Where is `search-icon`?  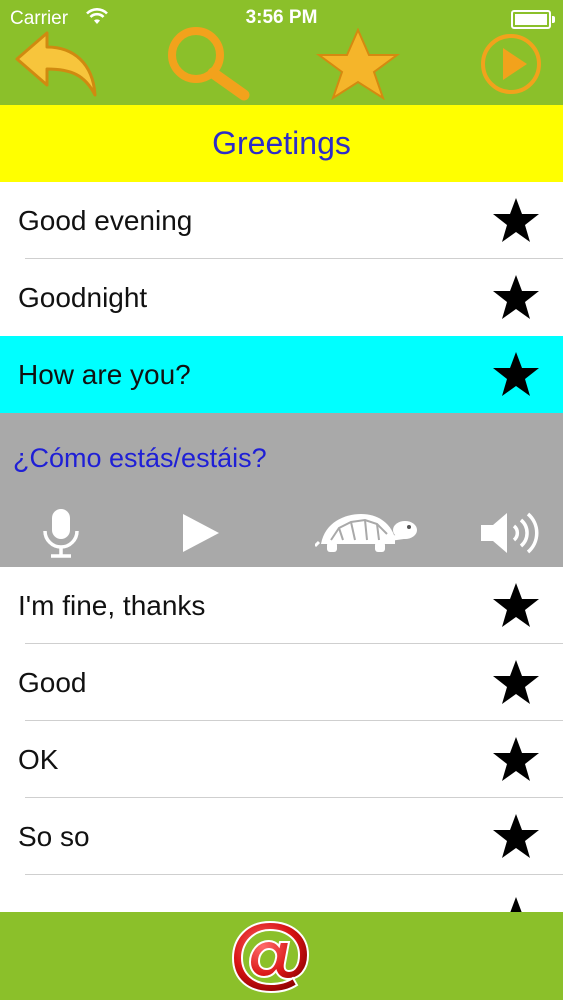
search-icon is located at coordinates (206, 64).